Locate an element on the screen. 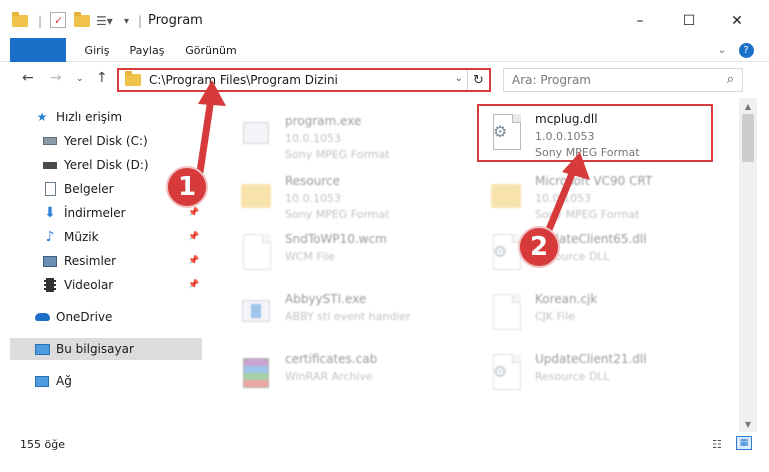 The image size is (769, 472). expand-ribbon-icon: ⌄ is located at coordinates (722, 50).